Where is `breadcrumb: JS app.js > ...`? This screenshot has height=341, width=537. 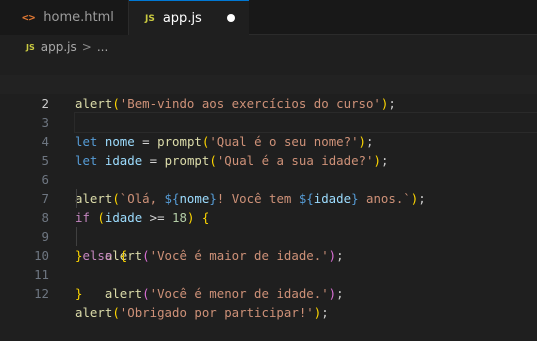
breadcrumb: JS app.js > ... is located at coordinates (67, 47).